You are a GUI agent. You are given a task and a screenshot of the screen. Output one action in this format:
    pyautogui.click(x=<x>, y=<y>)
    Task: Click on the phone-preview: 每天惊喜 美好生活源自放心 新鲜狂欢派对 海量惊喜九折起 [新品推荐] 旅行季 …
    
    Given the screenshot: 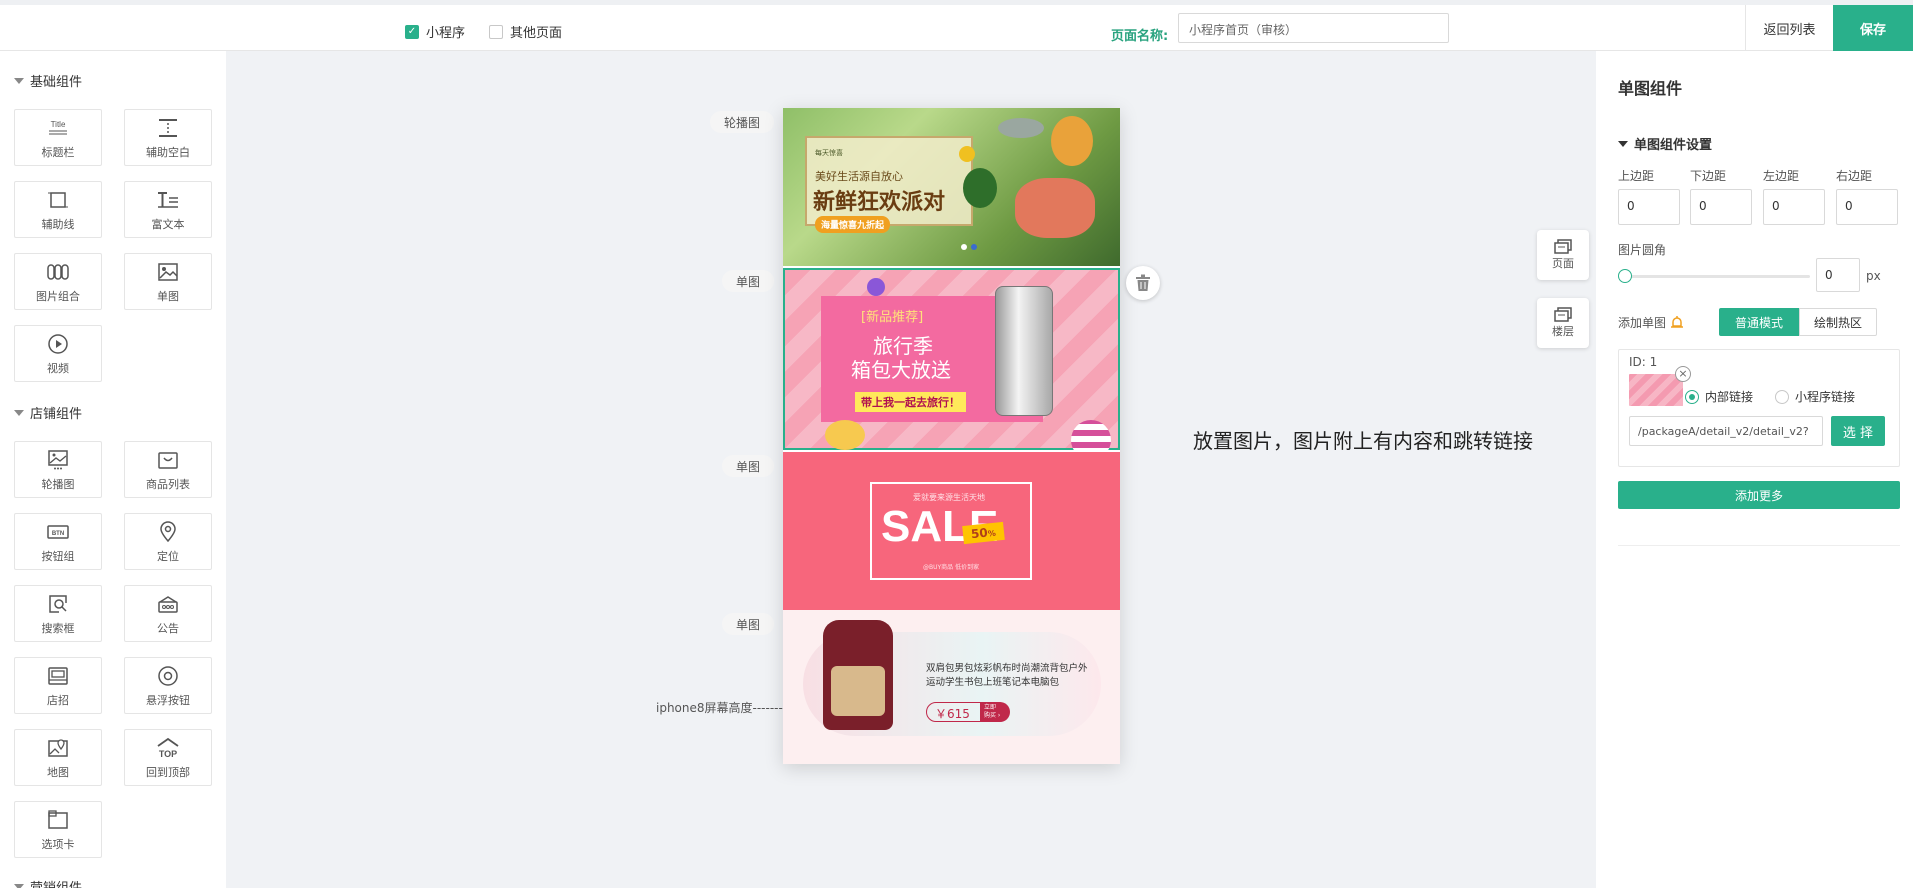 What is the action you would take?
    pyautogui.click(x=951, y=436)
    